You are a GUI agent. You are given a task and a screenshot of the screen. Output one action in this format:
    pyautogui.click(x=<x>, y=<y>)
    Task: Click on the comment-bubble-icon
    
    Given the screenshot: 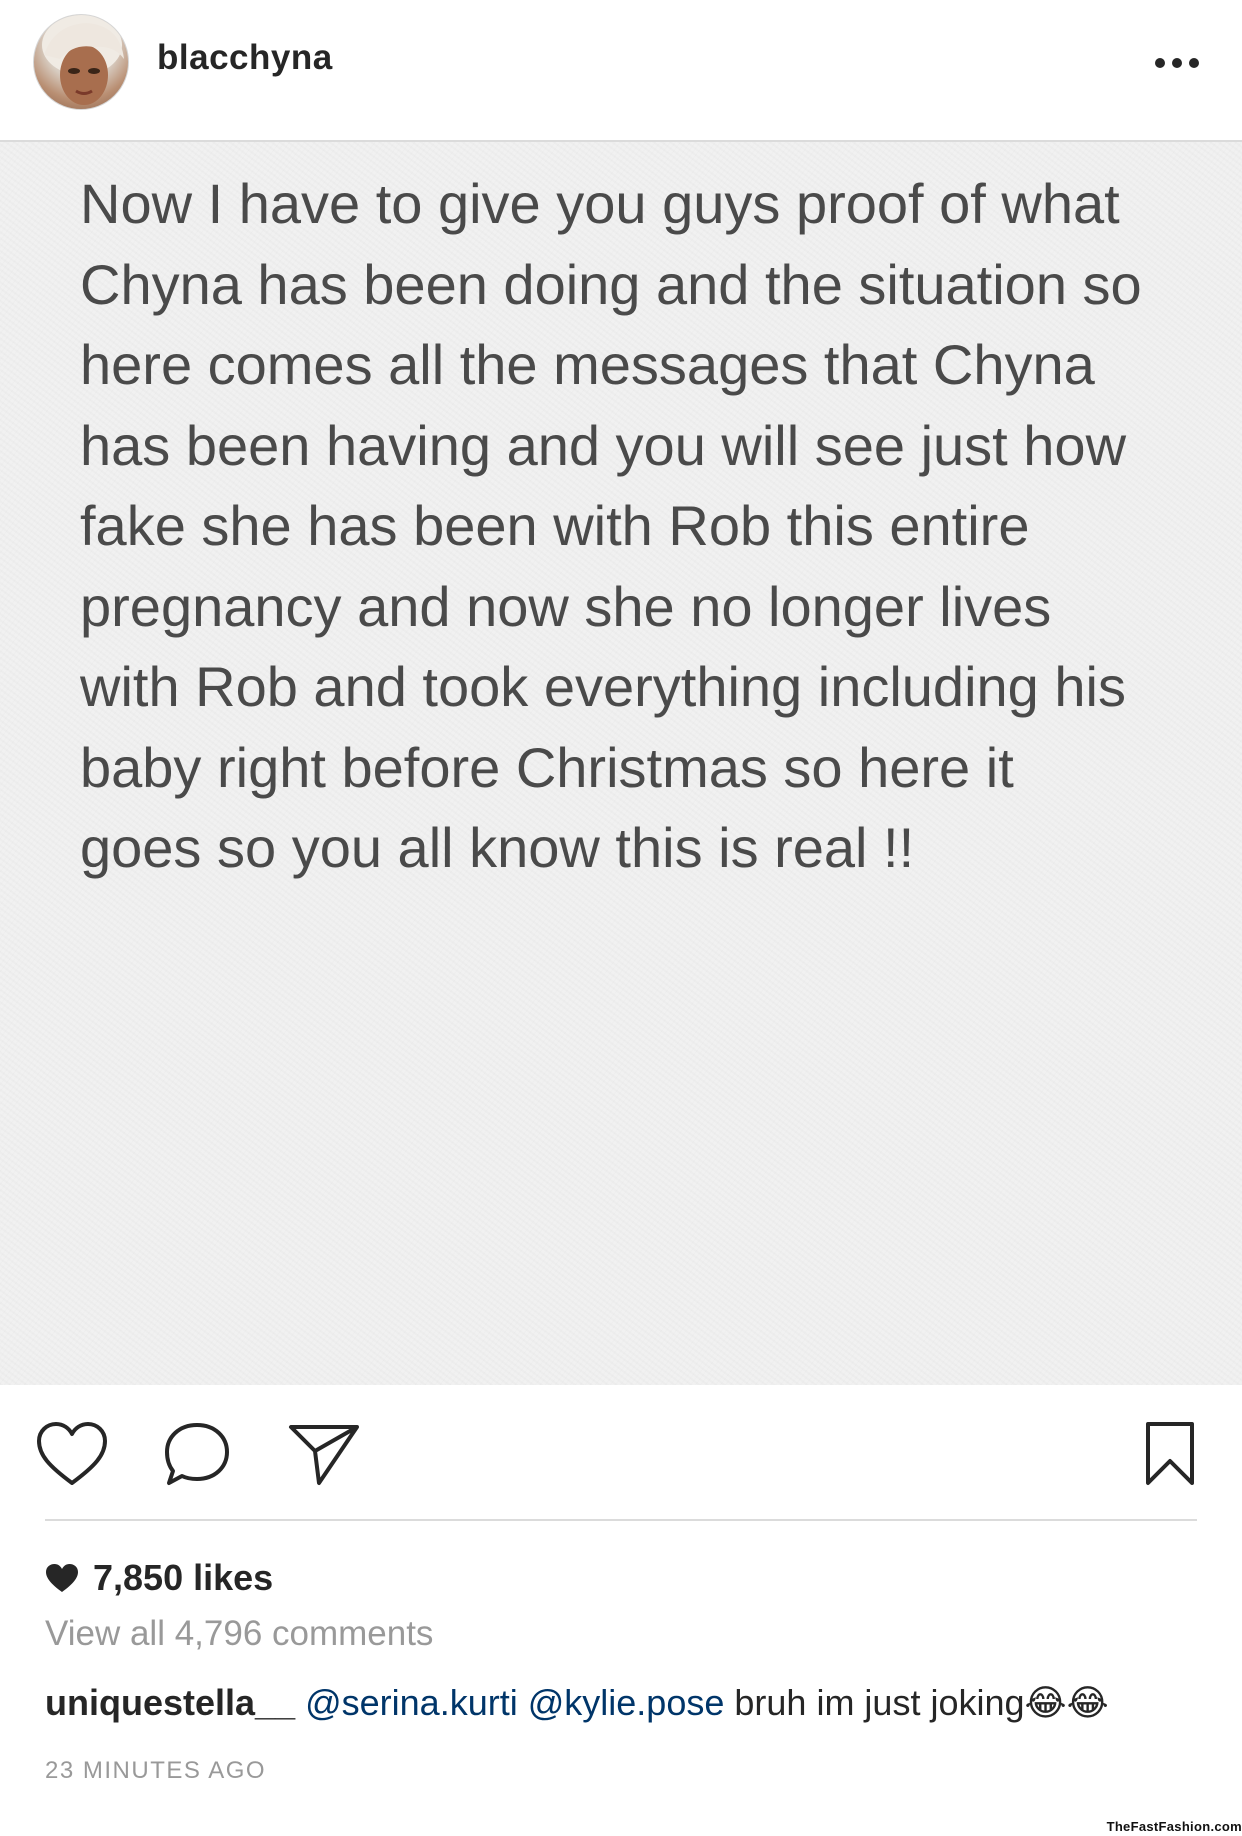 What is the action you would take?
    pyautogui.click(x=197, y=1456)
    